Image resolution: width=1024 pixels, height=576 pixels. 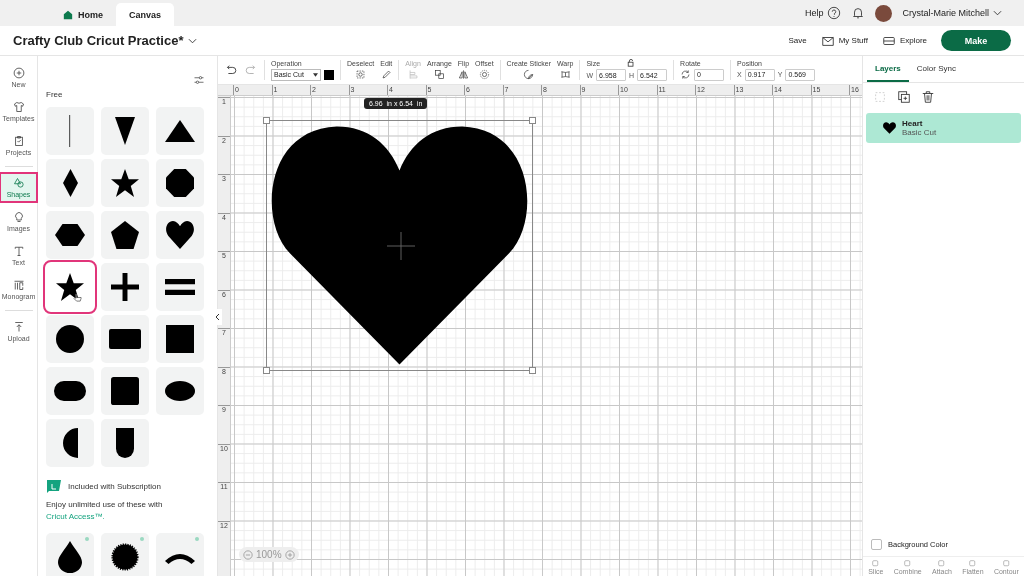 What do you see at coordinates (125, 557) in the screenshot?
I see `scalloped-circle-shape` at bounding box center [125, 557].